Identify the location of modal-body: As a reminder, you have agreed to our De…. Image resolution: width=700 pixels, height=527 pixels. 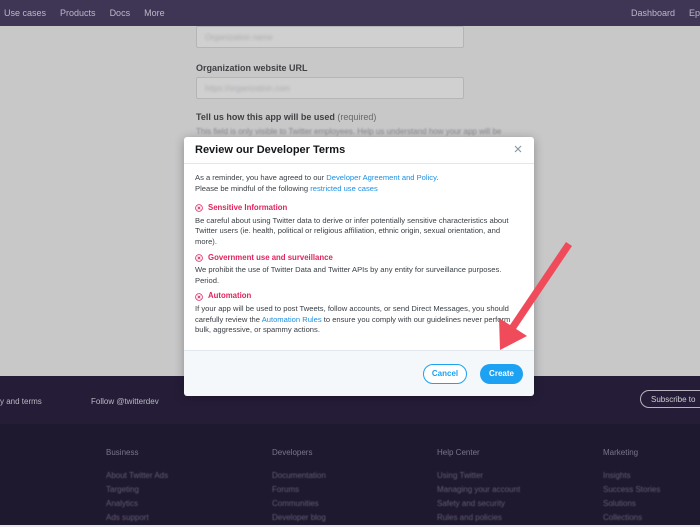
(359, 254).